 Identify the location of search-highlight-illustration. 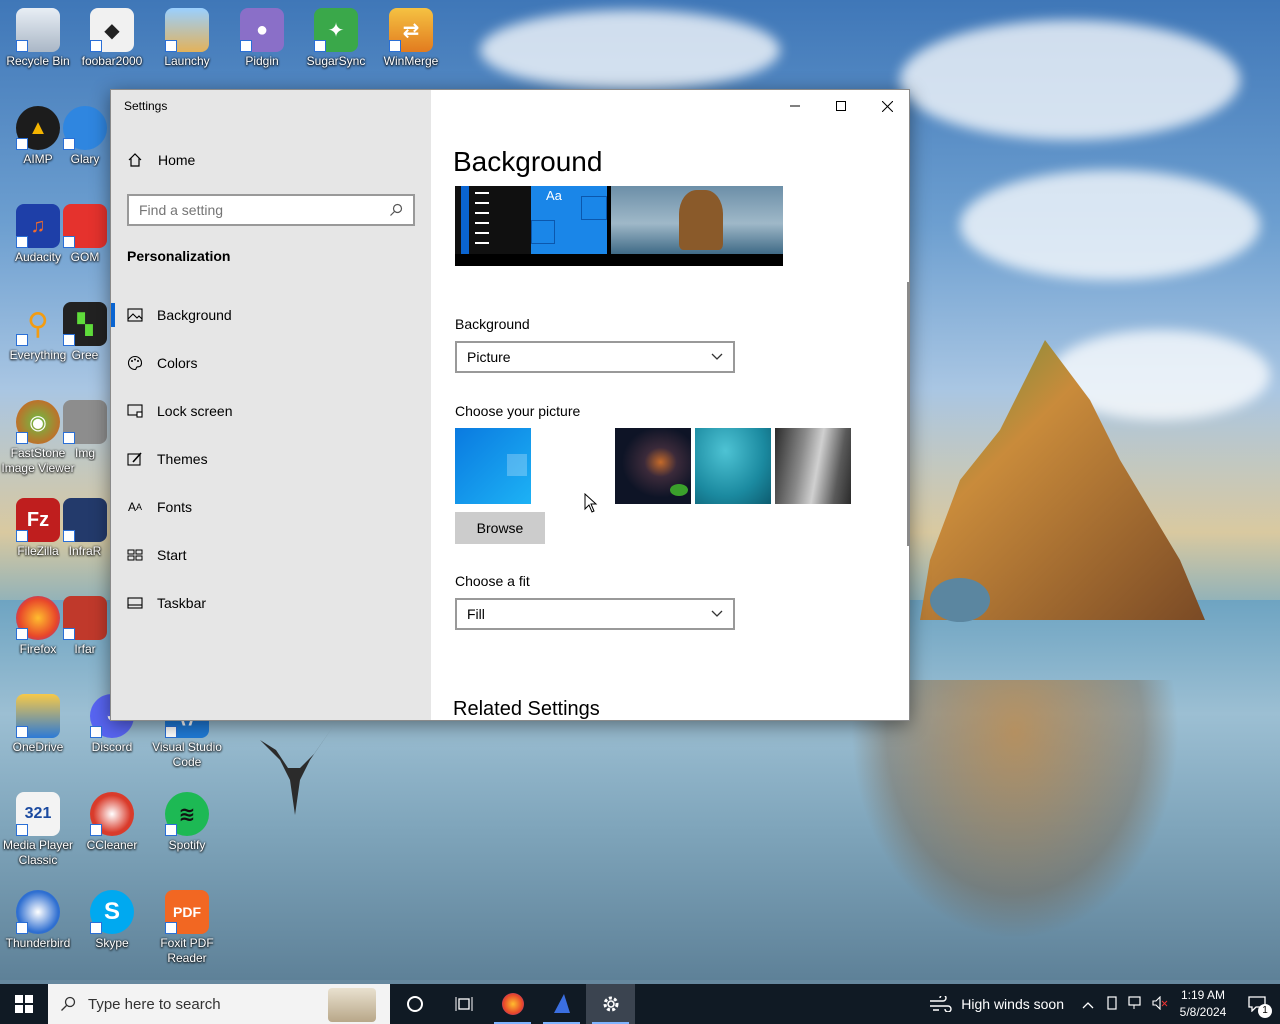
(352, 1005).